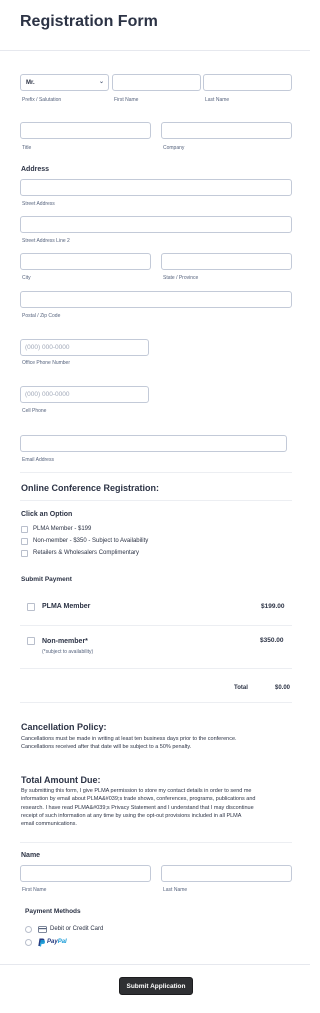  What do you see at coordinates (26, 278) in the screenshot?
I see `city-label: City` at bounding box center [26, 278].